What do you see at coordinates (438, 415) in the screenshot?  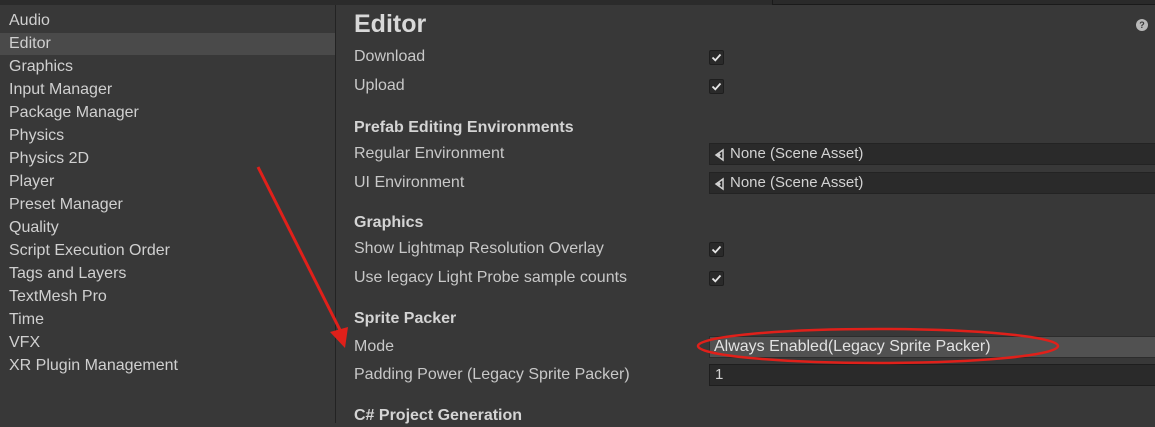 I see `csharp-project-generation-header: C# Project Generation` at bounding box center [438, 415].